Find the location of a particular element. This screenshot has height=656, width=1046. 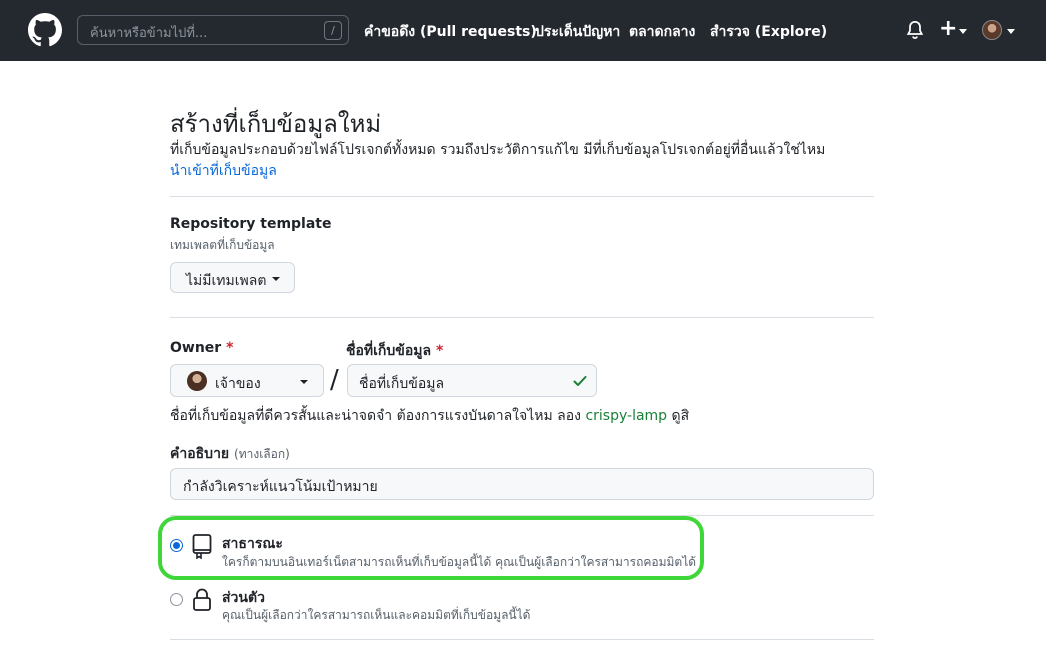

import-repository-link: นำเข้าที่เก็บข้อมูล is located at coordinates (223, 171).